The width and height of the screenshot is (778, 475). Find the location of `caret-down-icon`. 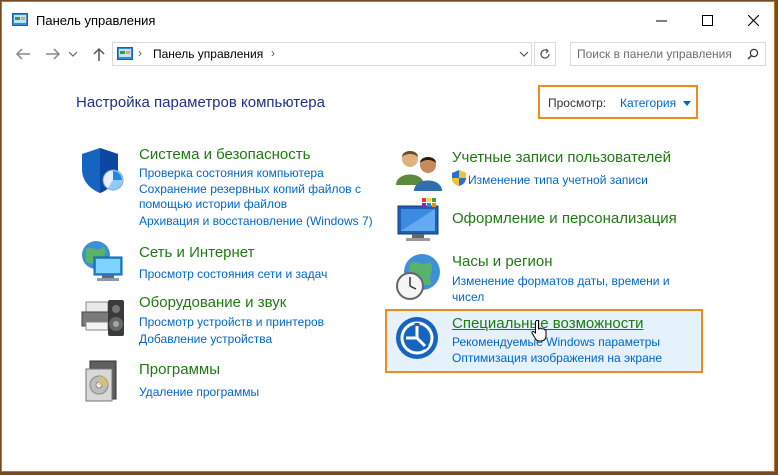

caret-down-icon is located at coordinates (687, 103).